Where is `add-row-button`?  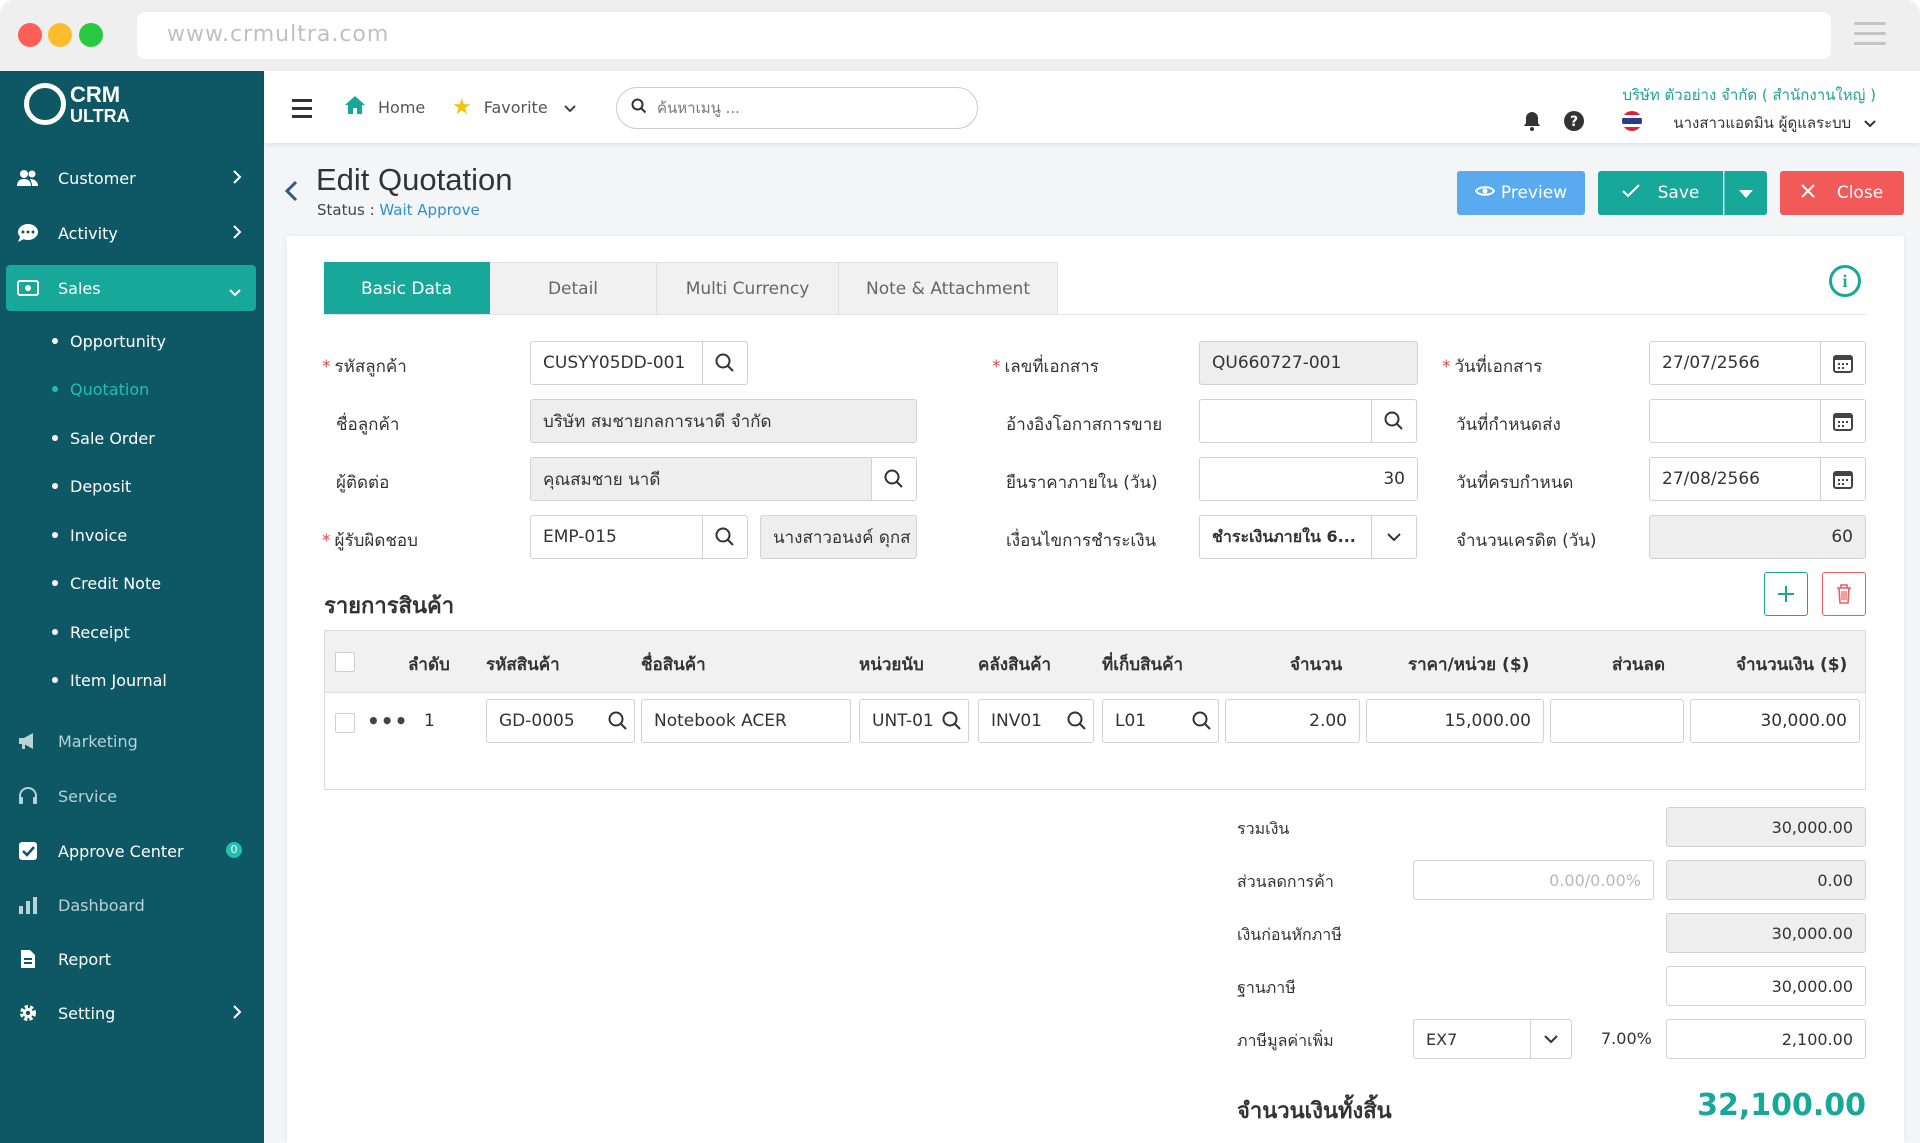 add-row-button is located at coordinates (1786, 594).